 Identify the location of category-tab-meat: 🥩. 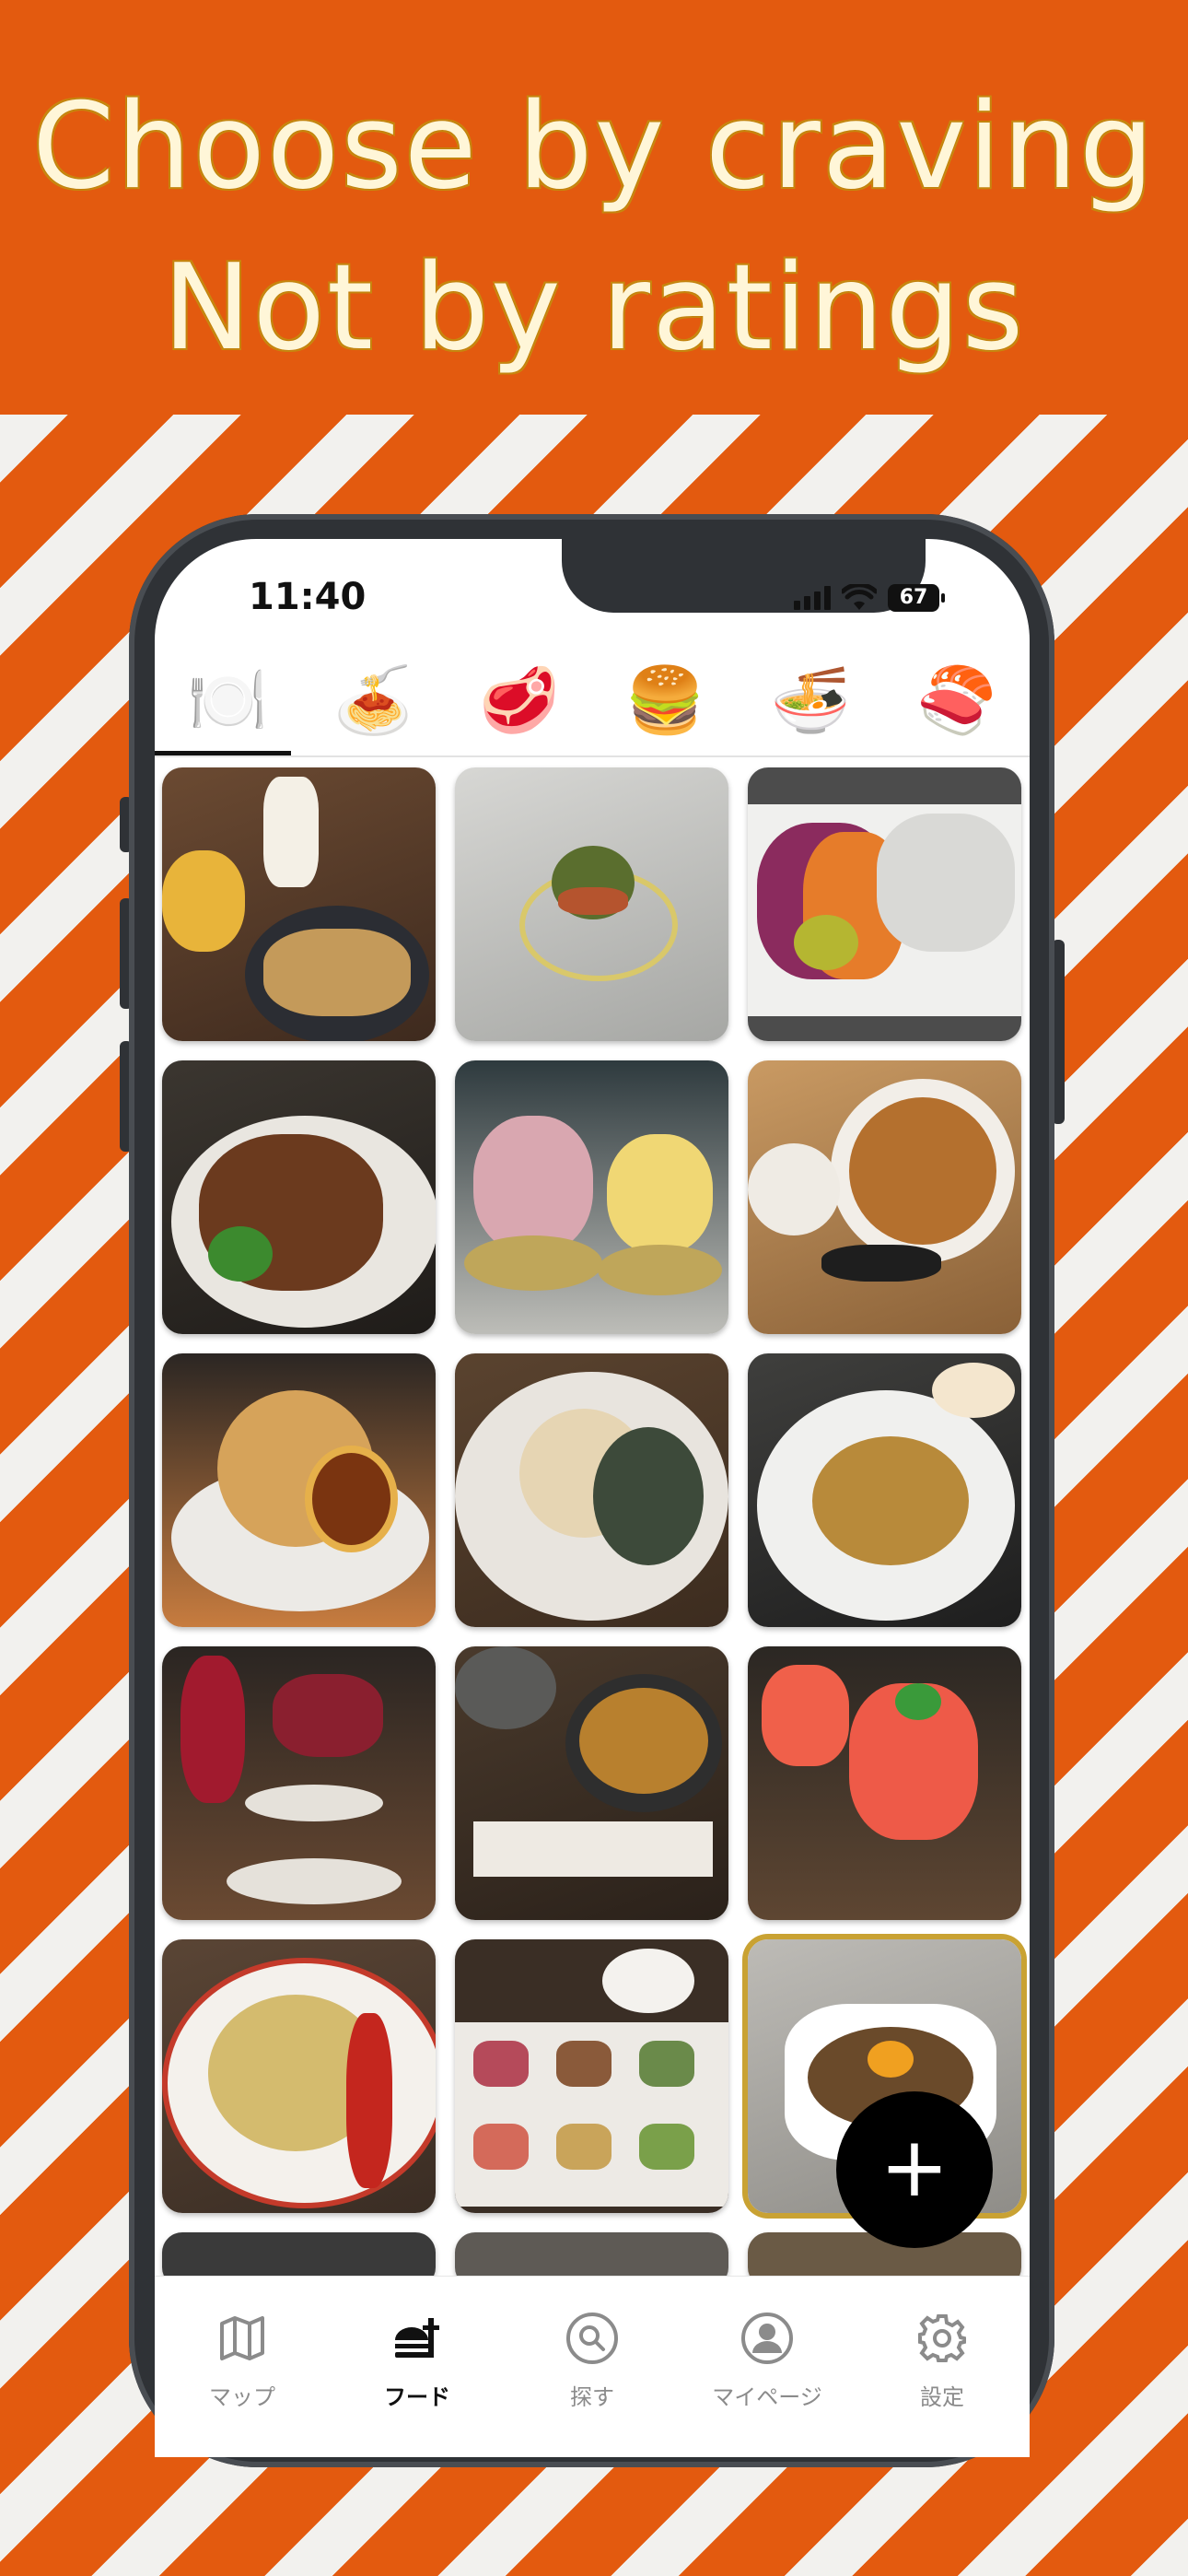
(519, 700).